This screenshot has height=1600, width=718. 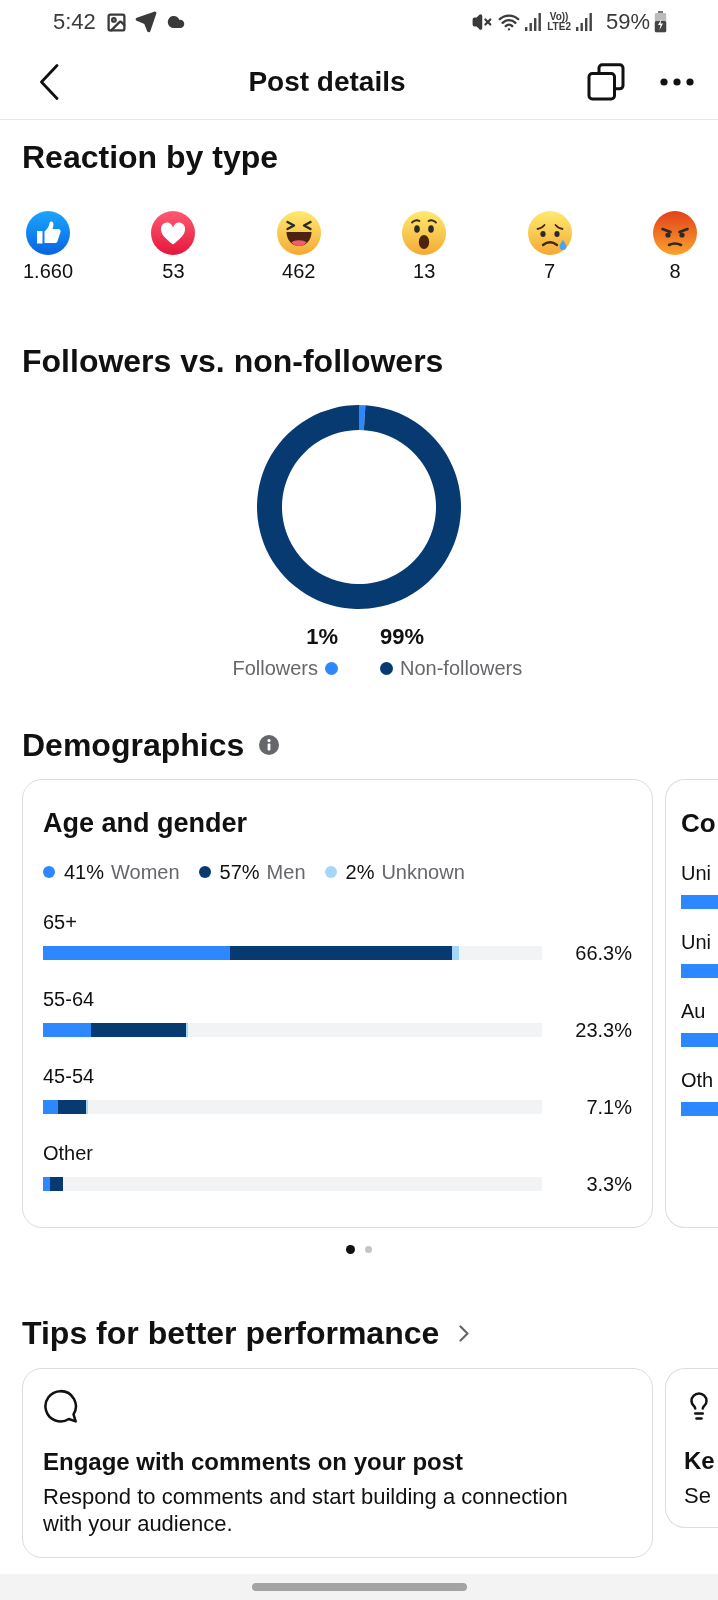 I want to click on volte-label: Vo)), so click(x=559, y=17).